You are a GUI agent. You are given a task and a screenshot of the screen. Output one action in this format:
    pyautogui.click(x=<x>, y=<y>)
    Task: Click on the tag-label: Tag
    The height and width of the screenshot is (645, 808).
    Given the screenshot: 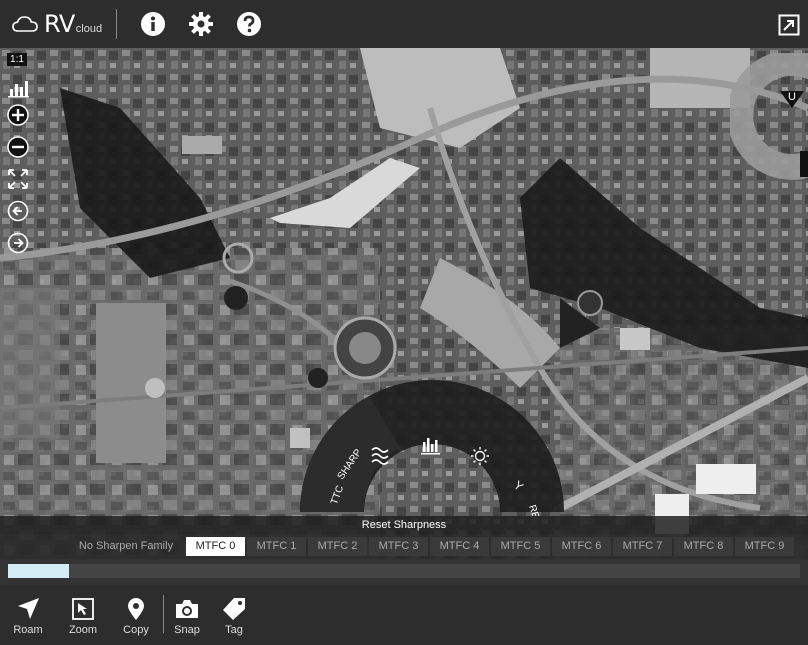 What is the action you would take?
    pyautogui.click(x=234, y=630)
    